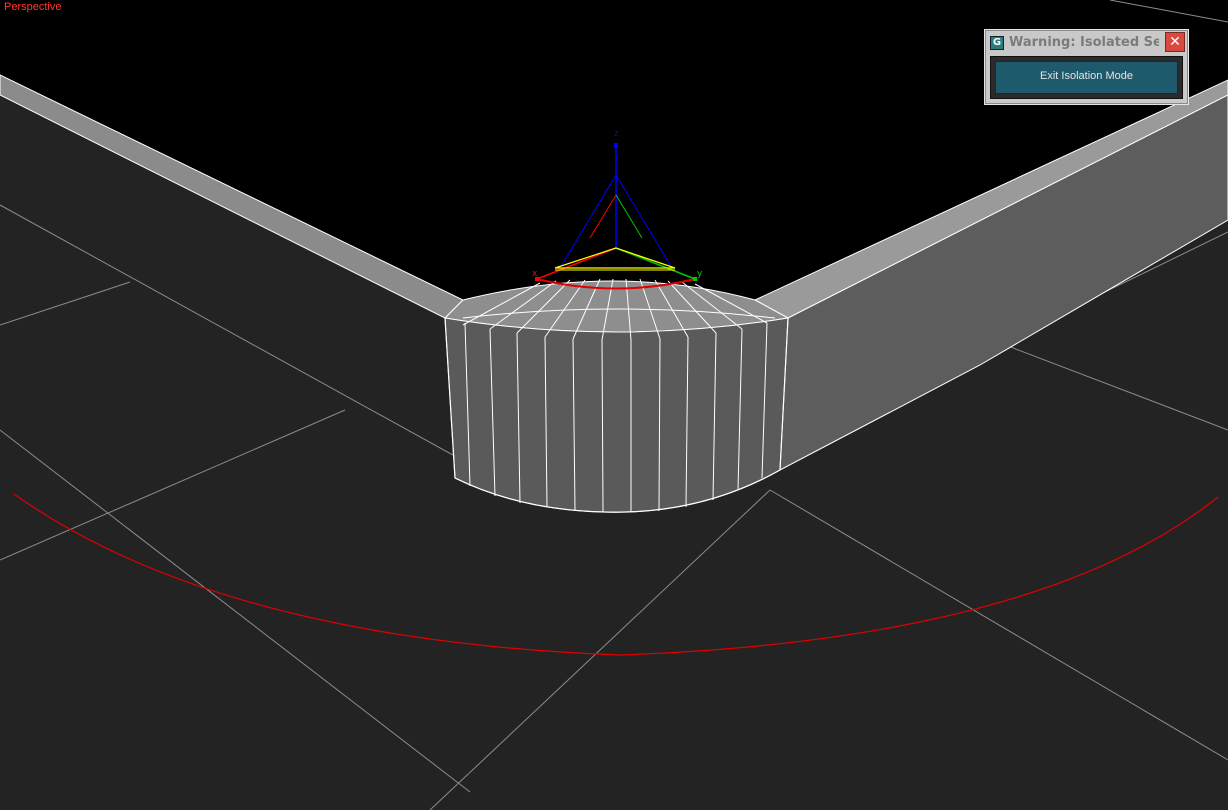  Describe the element at coordinates (616, 395) in the screenshot. I see `corner-column` at that location.